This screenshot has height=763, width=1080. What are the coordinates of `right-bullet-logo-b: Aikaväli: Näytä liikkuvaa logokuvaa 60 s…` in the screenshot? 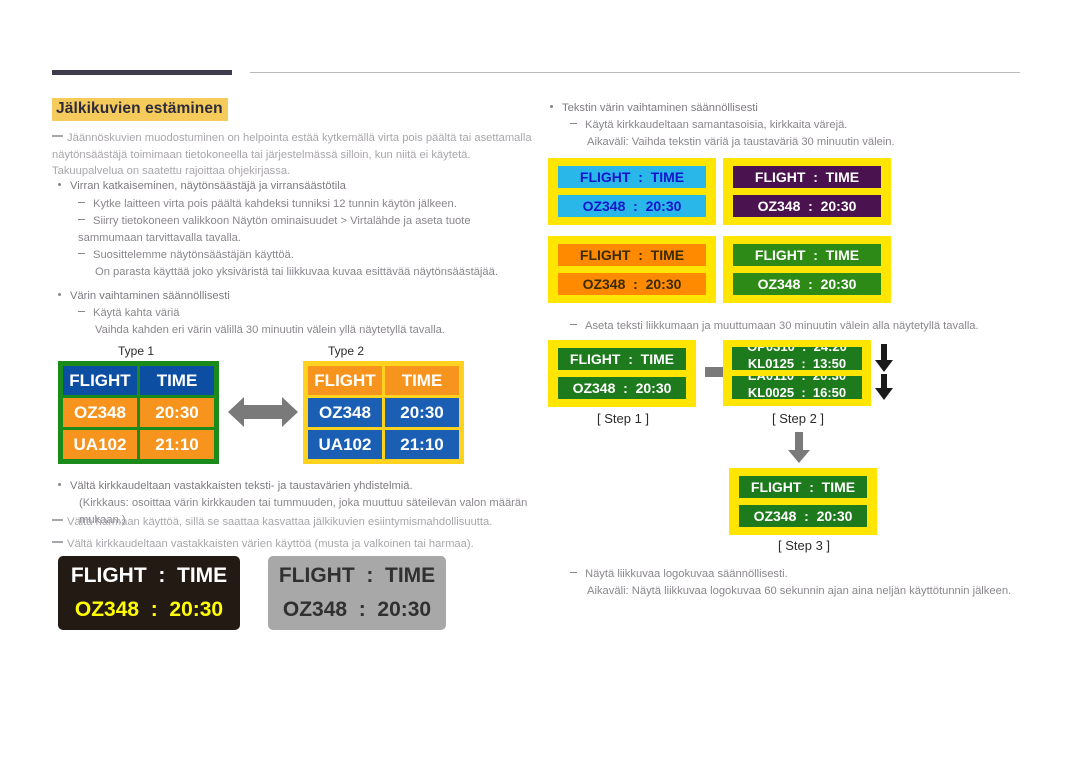 It's located at (799, 591).